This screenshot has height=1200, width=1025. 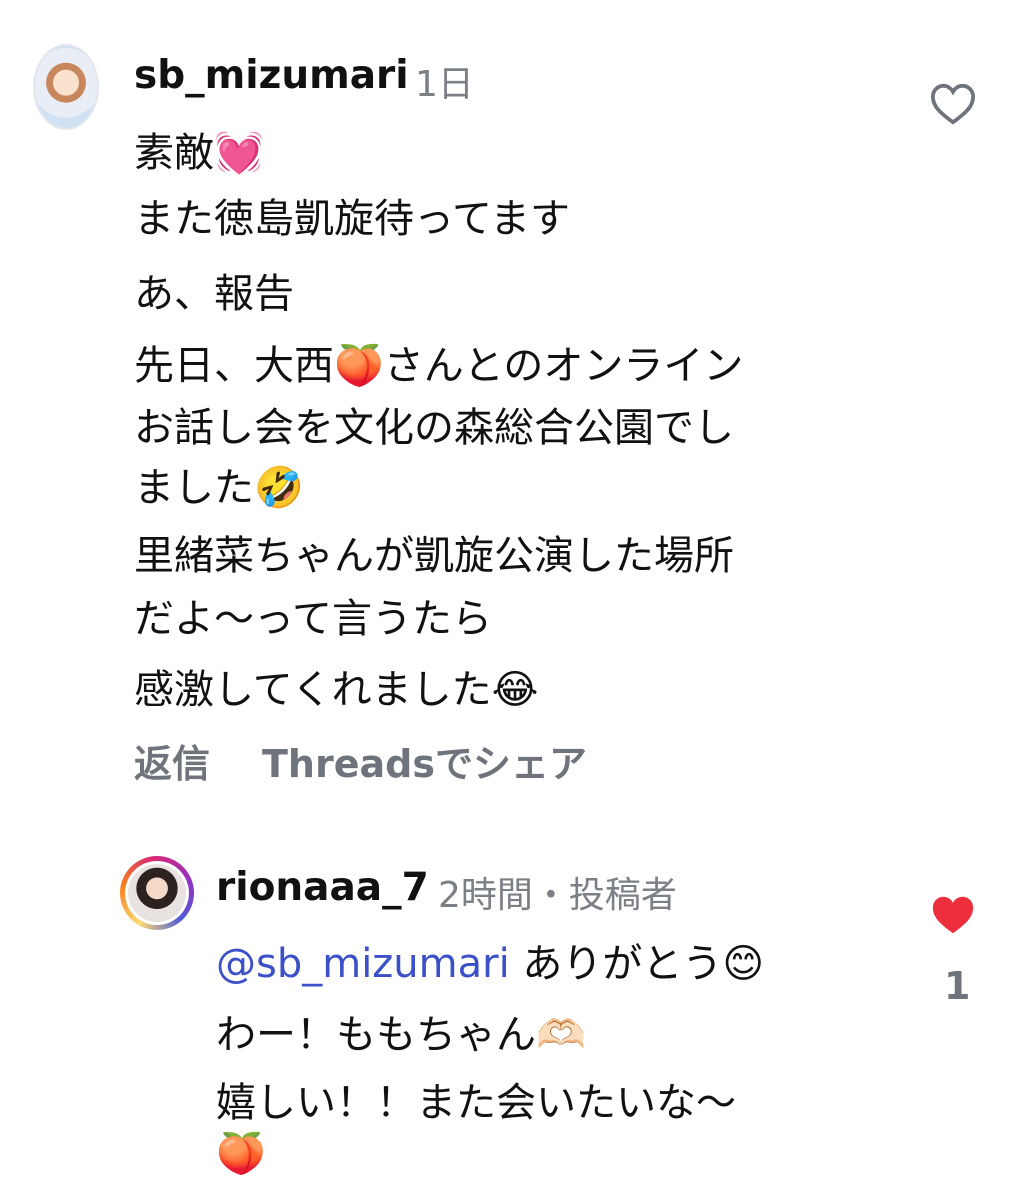 I want to click on share-threads-button: Threadsでシェア, so click(x=424, y=760).